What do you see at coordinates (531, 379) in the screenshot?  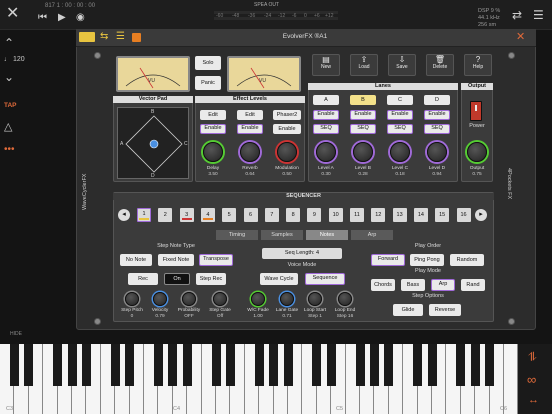 I see `infinity-icon: ∞` at bounding box center [531, 379].